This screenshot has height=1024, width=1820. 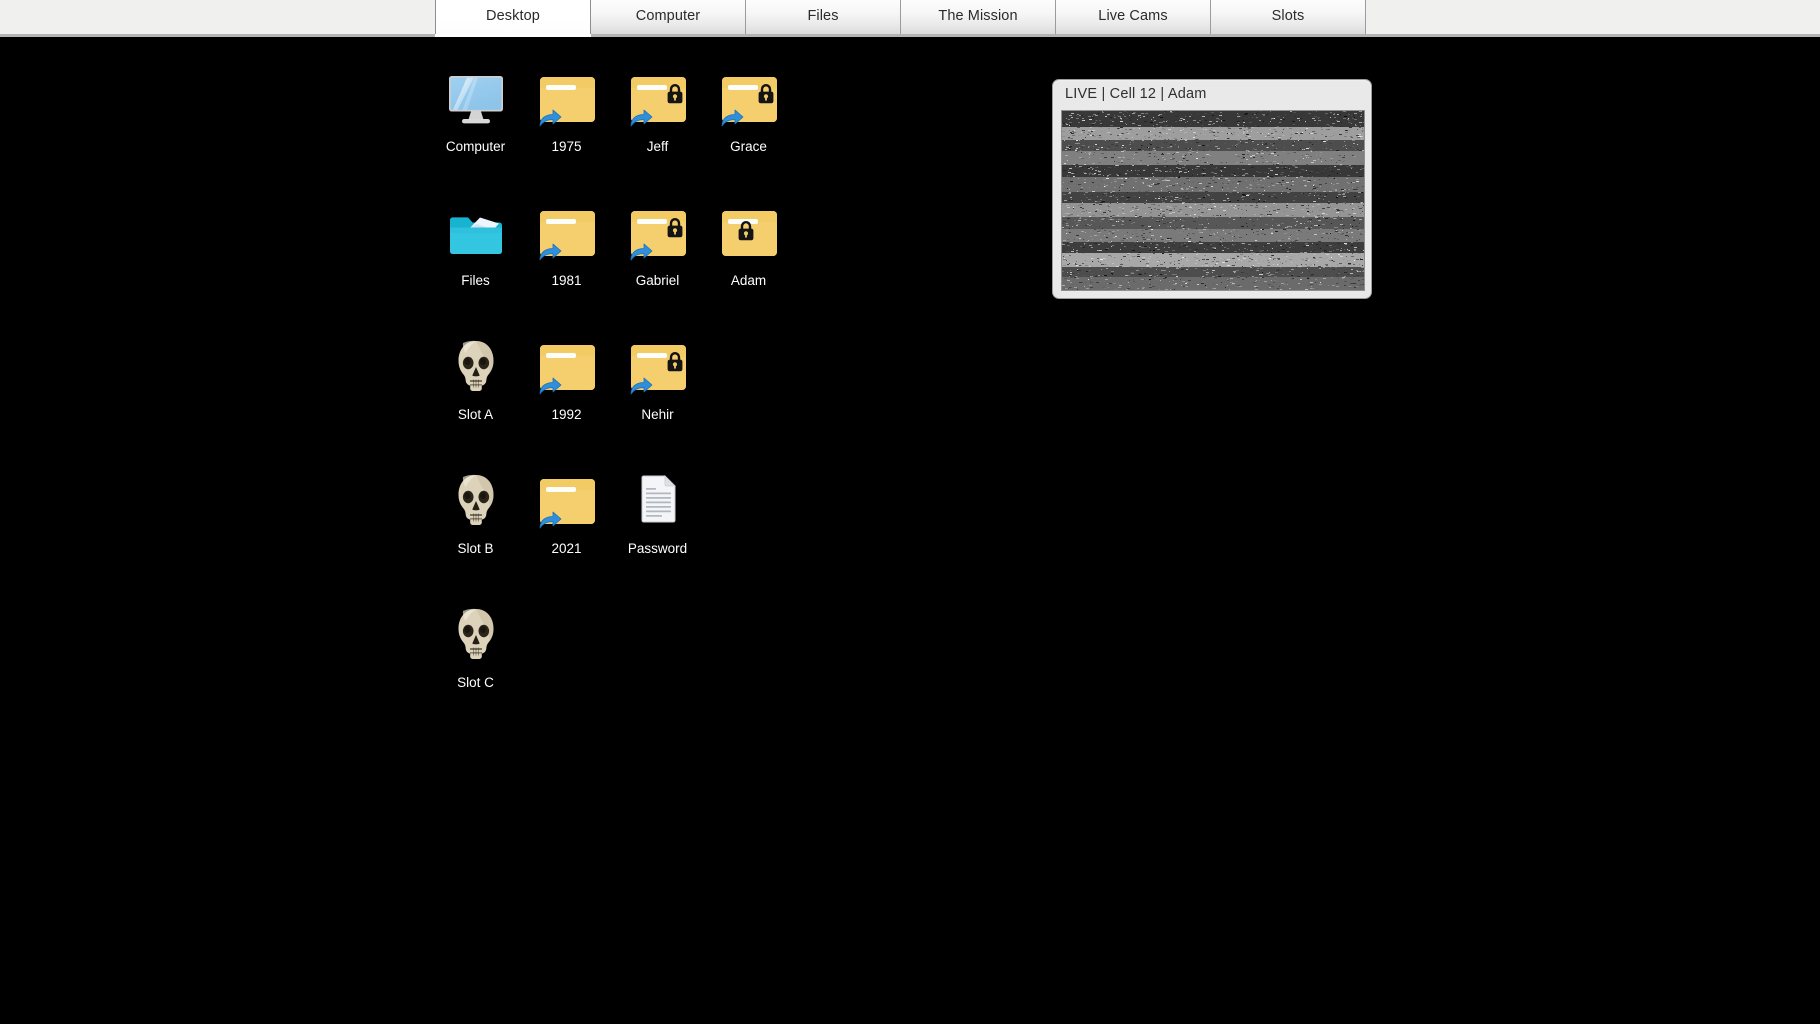 I want to click on desktop-icon-label: 1975, so click(x=566, y=146).